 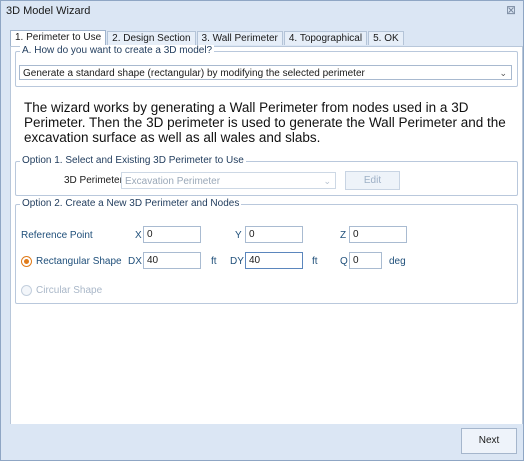 What do you see at coordinates (228, 180) in the screenshot?
I see `perimeter-select: Excavation Perimeter ⌄` at bounding box center [228, 180].